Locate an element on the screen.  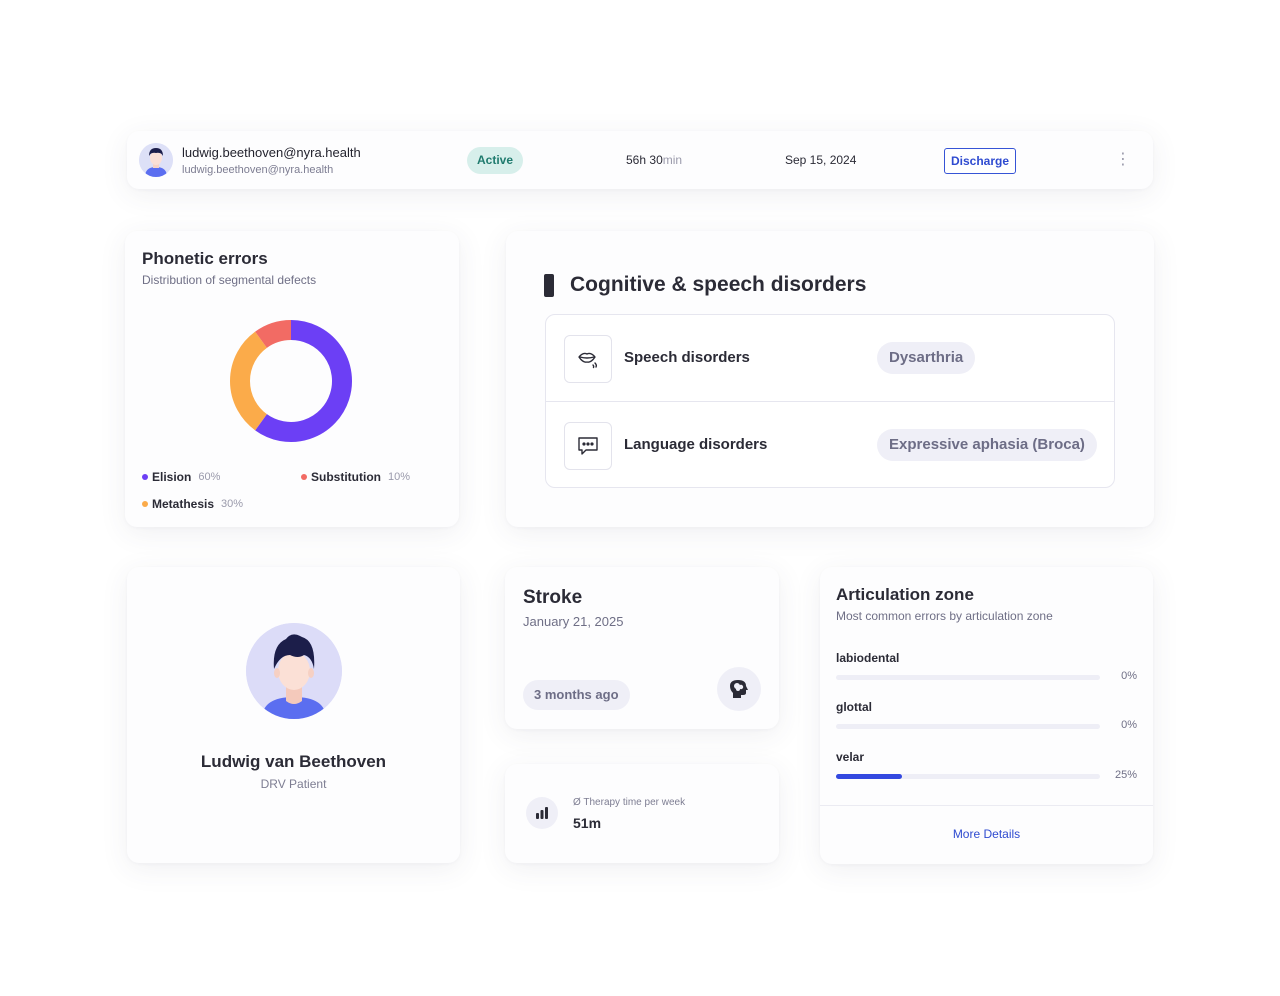
zone-label: glottal is located at coordinates (854, 707).